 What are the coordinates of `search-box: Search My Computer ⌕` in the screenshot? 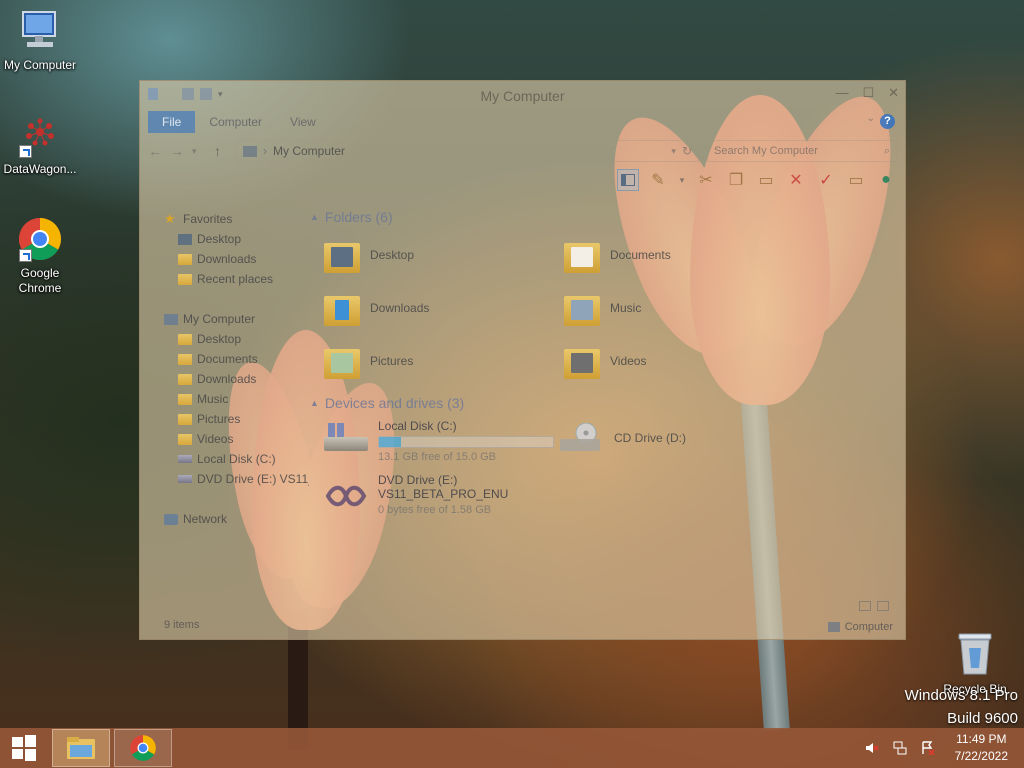 It's located at (802, 151).